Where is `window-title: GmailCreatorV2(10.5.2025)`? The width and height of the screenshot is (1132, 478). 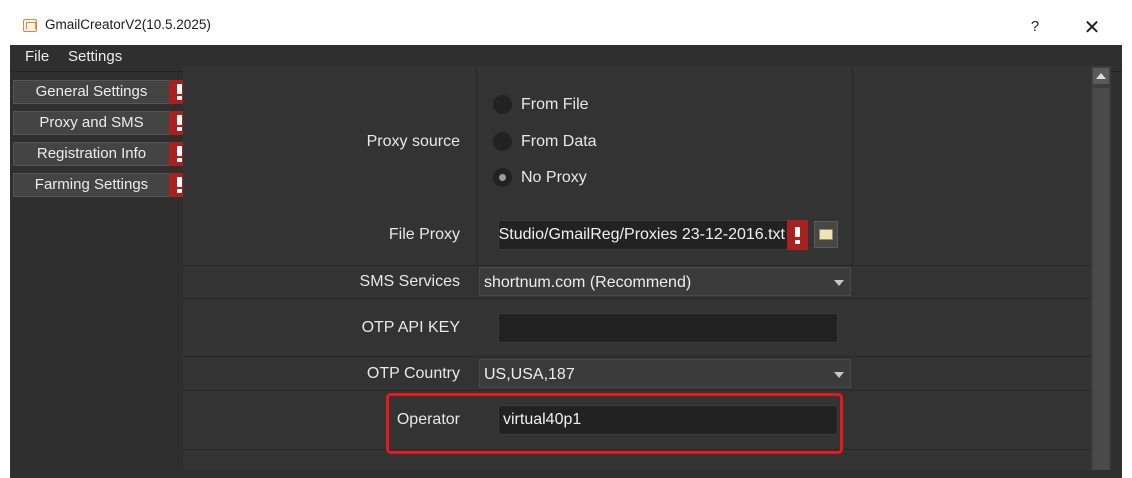
window-title: GmailCreatorV2(10.5.2025) is located at coordinates (128, 24).